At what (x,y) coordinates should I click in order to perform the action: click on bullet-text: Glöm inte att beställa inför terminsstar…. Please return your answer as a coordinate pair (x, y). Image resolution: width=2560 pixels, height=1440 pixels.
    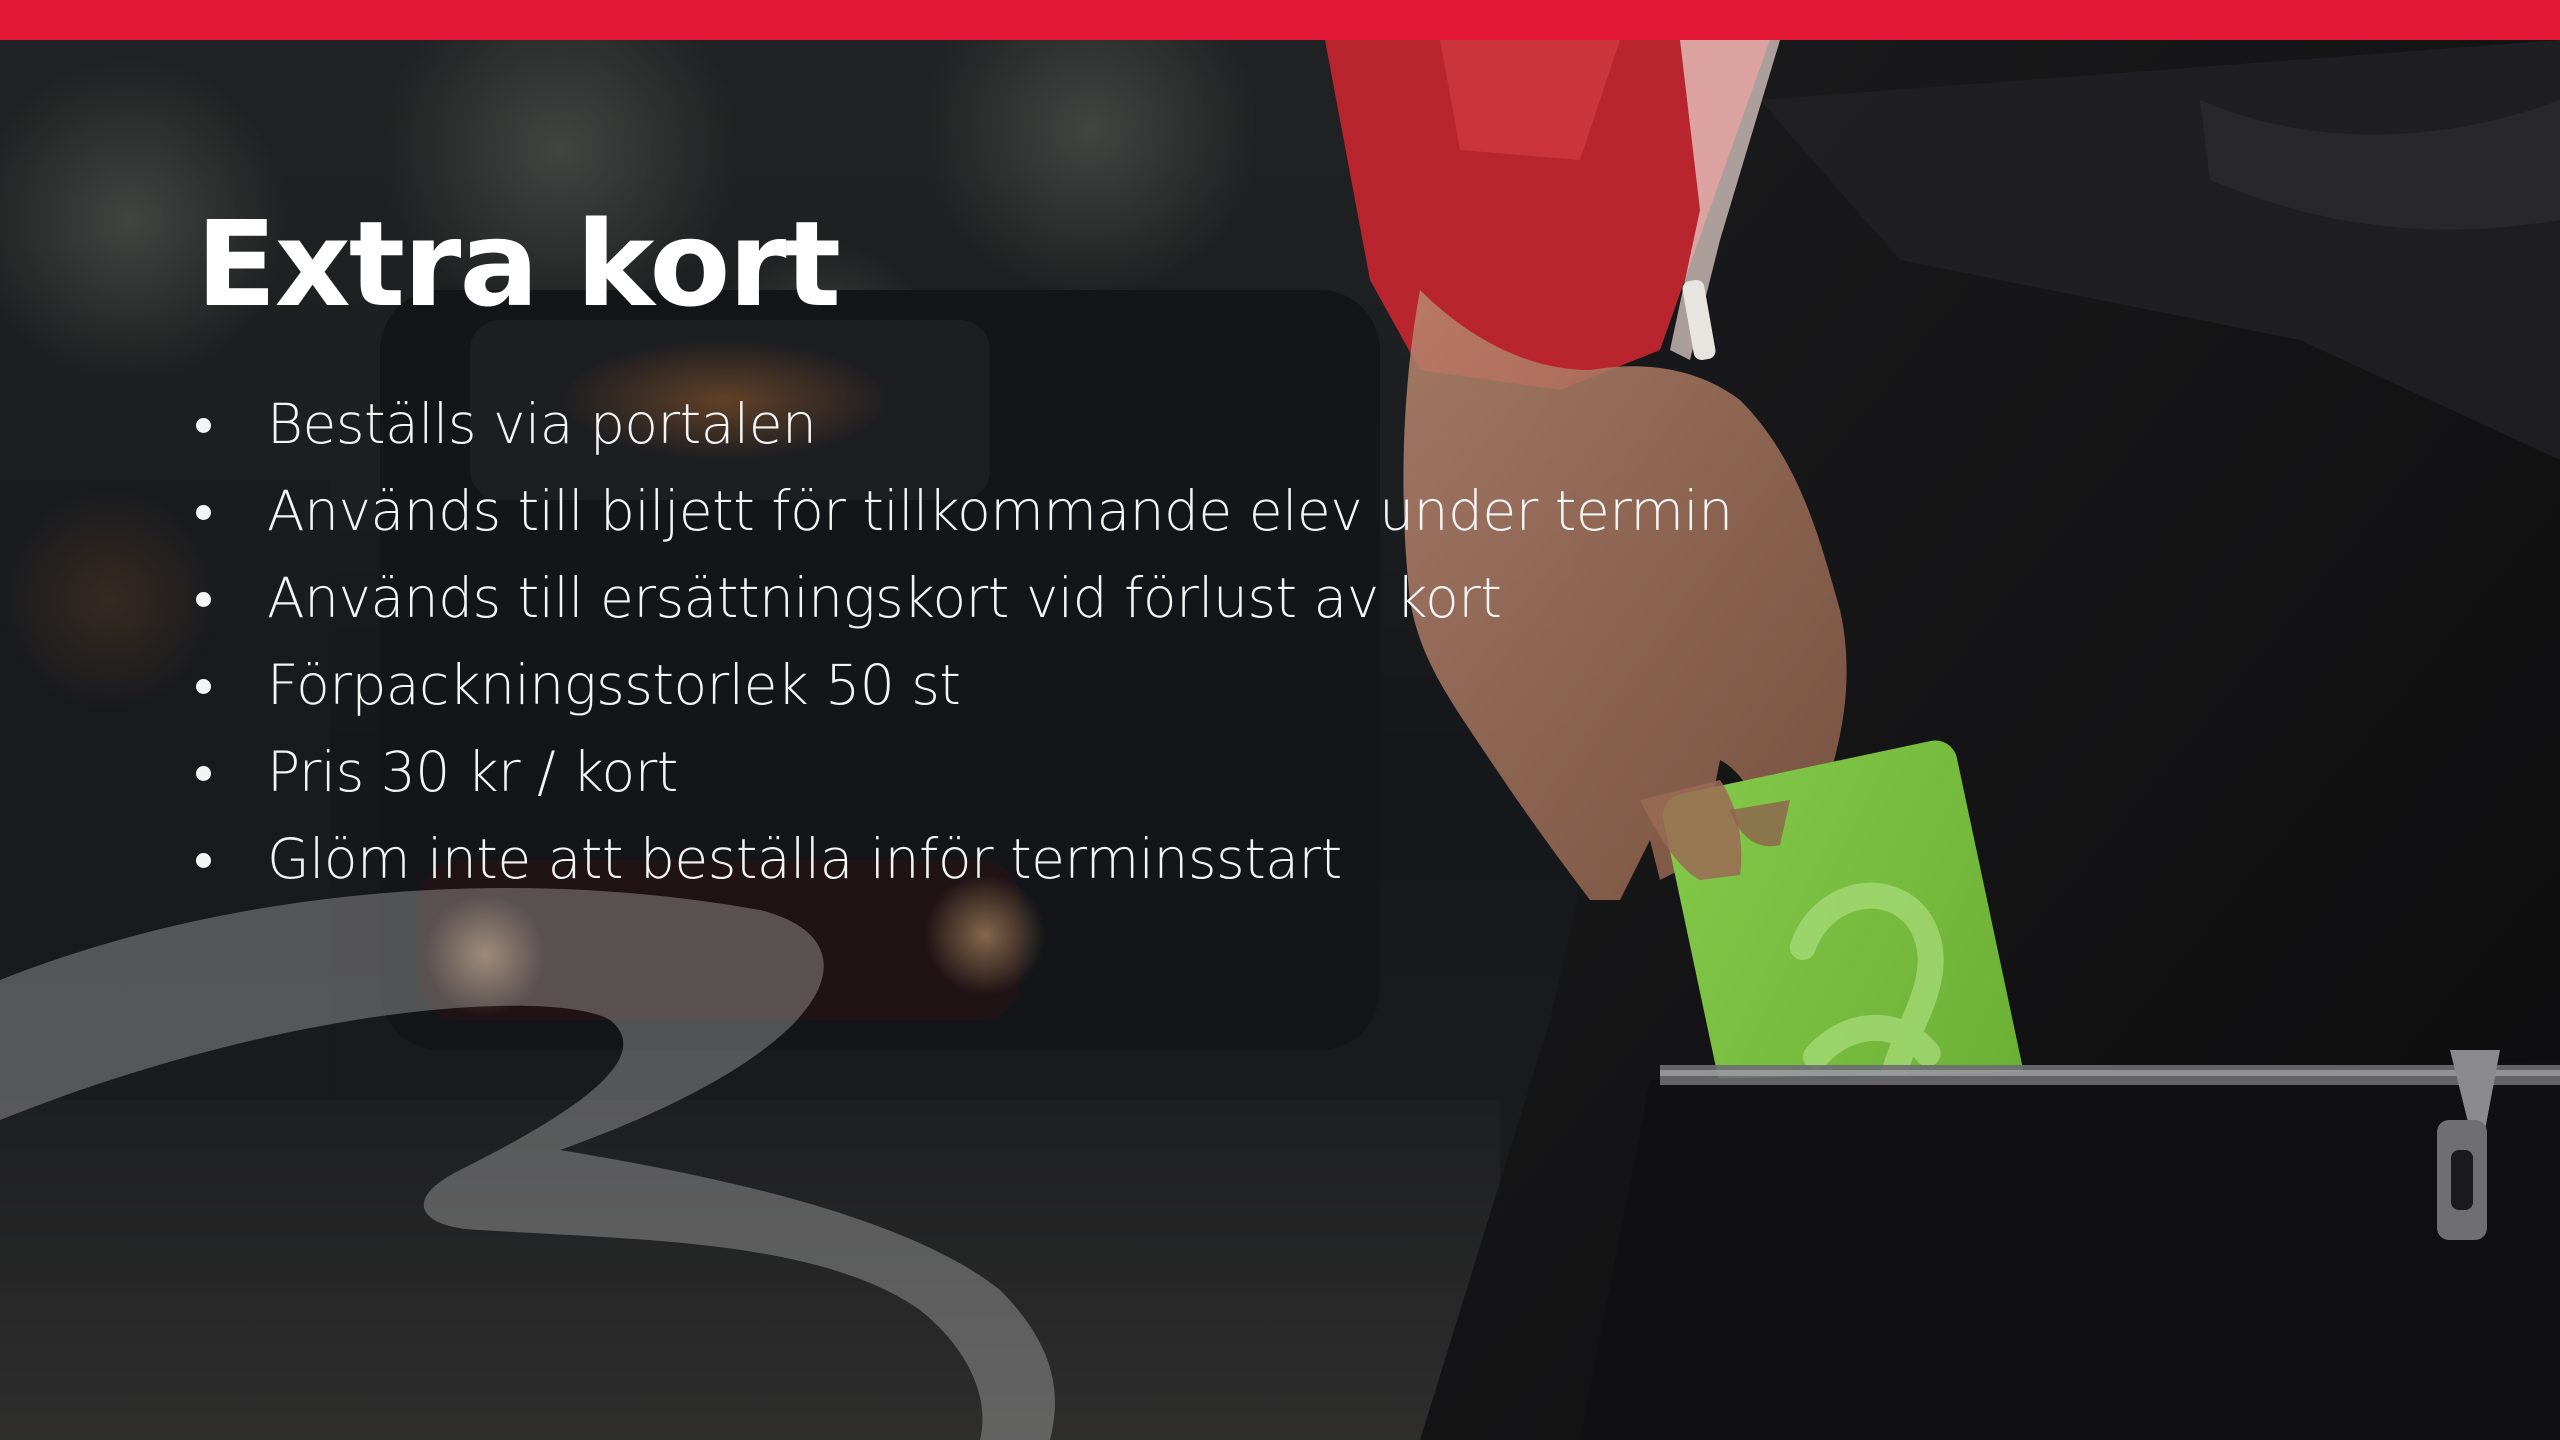
    Looking at the image, I should click on (804, 859).